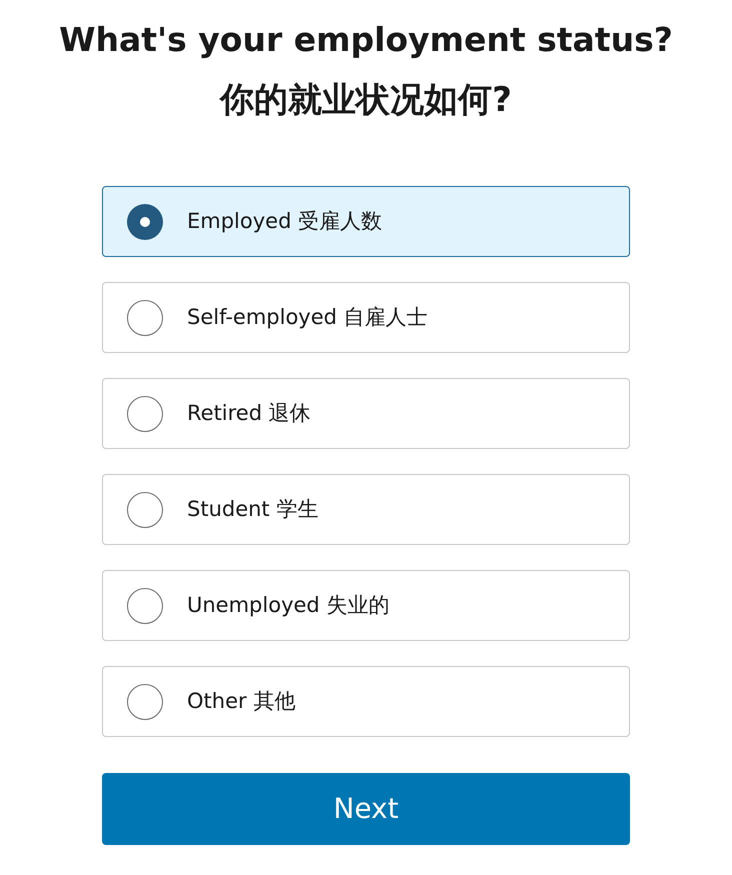 The image size is (732, 875). What do you see at coordinates (284, 221) in the screenshot?
I see `option-label: Employed 受雇人数` at bounding box center [284, 221].